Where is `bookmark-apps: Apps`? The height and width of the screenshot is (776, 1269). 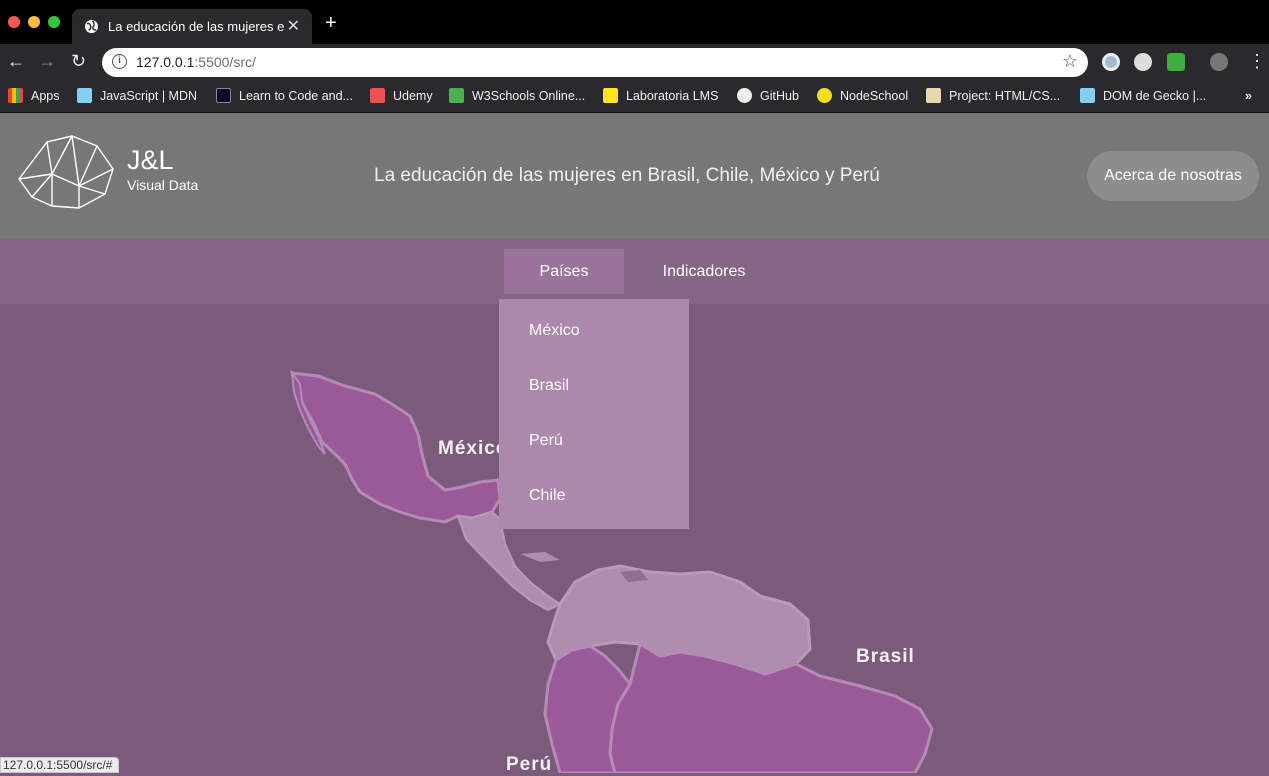
bookmark-apps: Apps is located at coordinates (34, 96).